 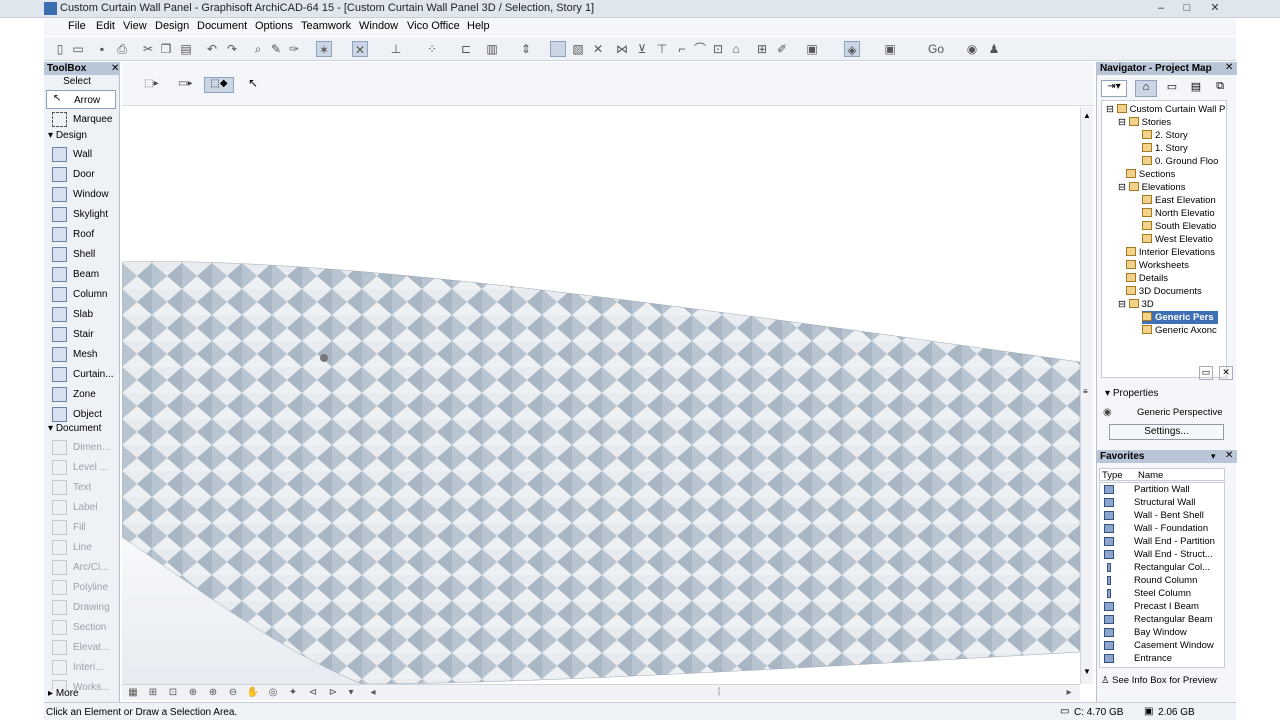 What do you see at coordinates (1164, 489) in the screenshot?
I see `list-item: Partition Wall` at bounding box center [1164, 489].